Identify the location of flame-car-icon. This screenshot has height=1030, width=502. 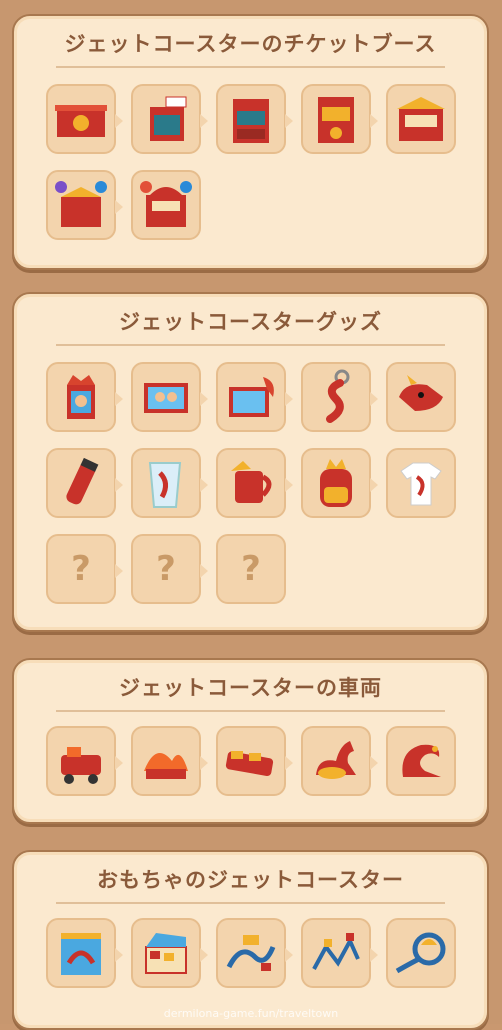
(166, 766).